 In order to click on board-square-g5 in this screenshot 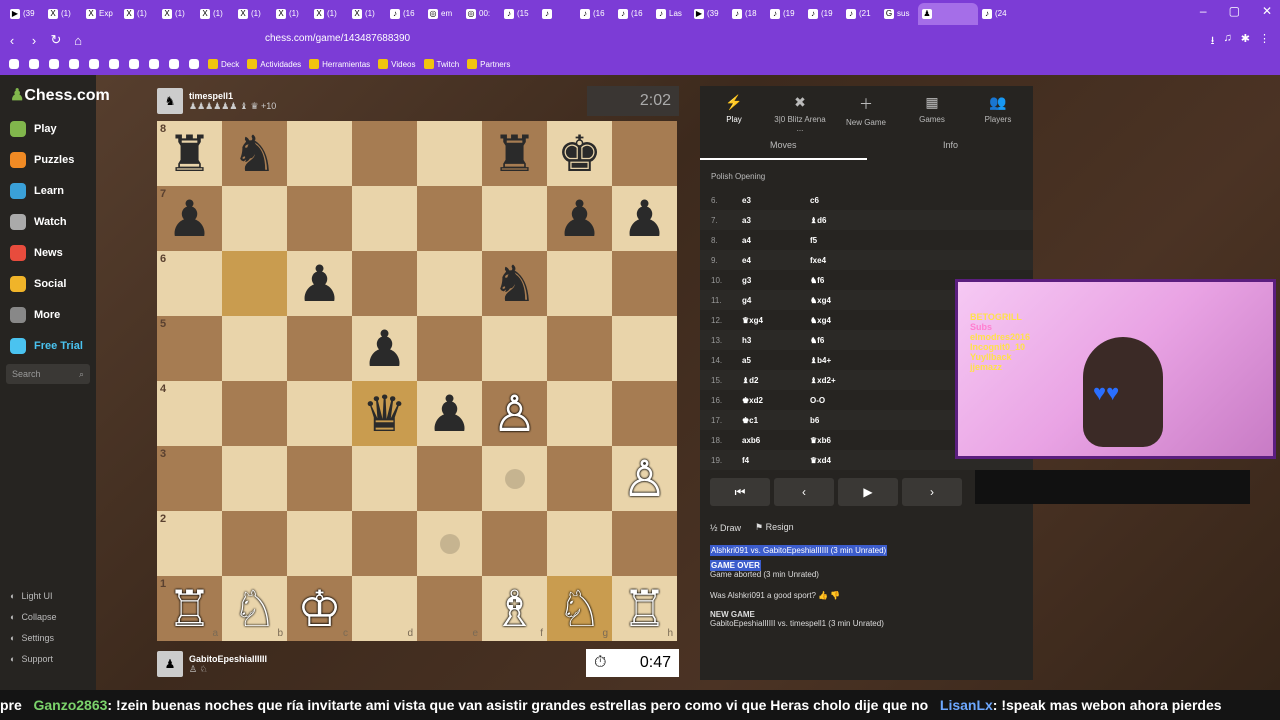, I will do `click(579, 348)`.